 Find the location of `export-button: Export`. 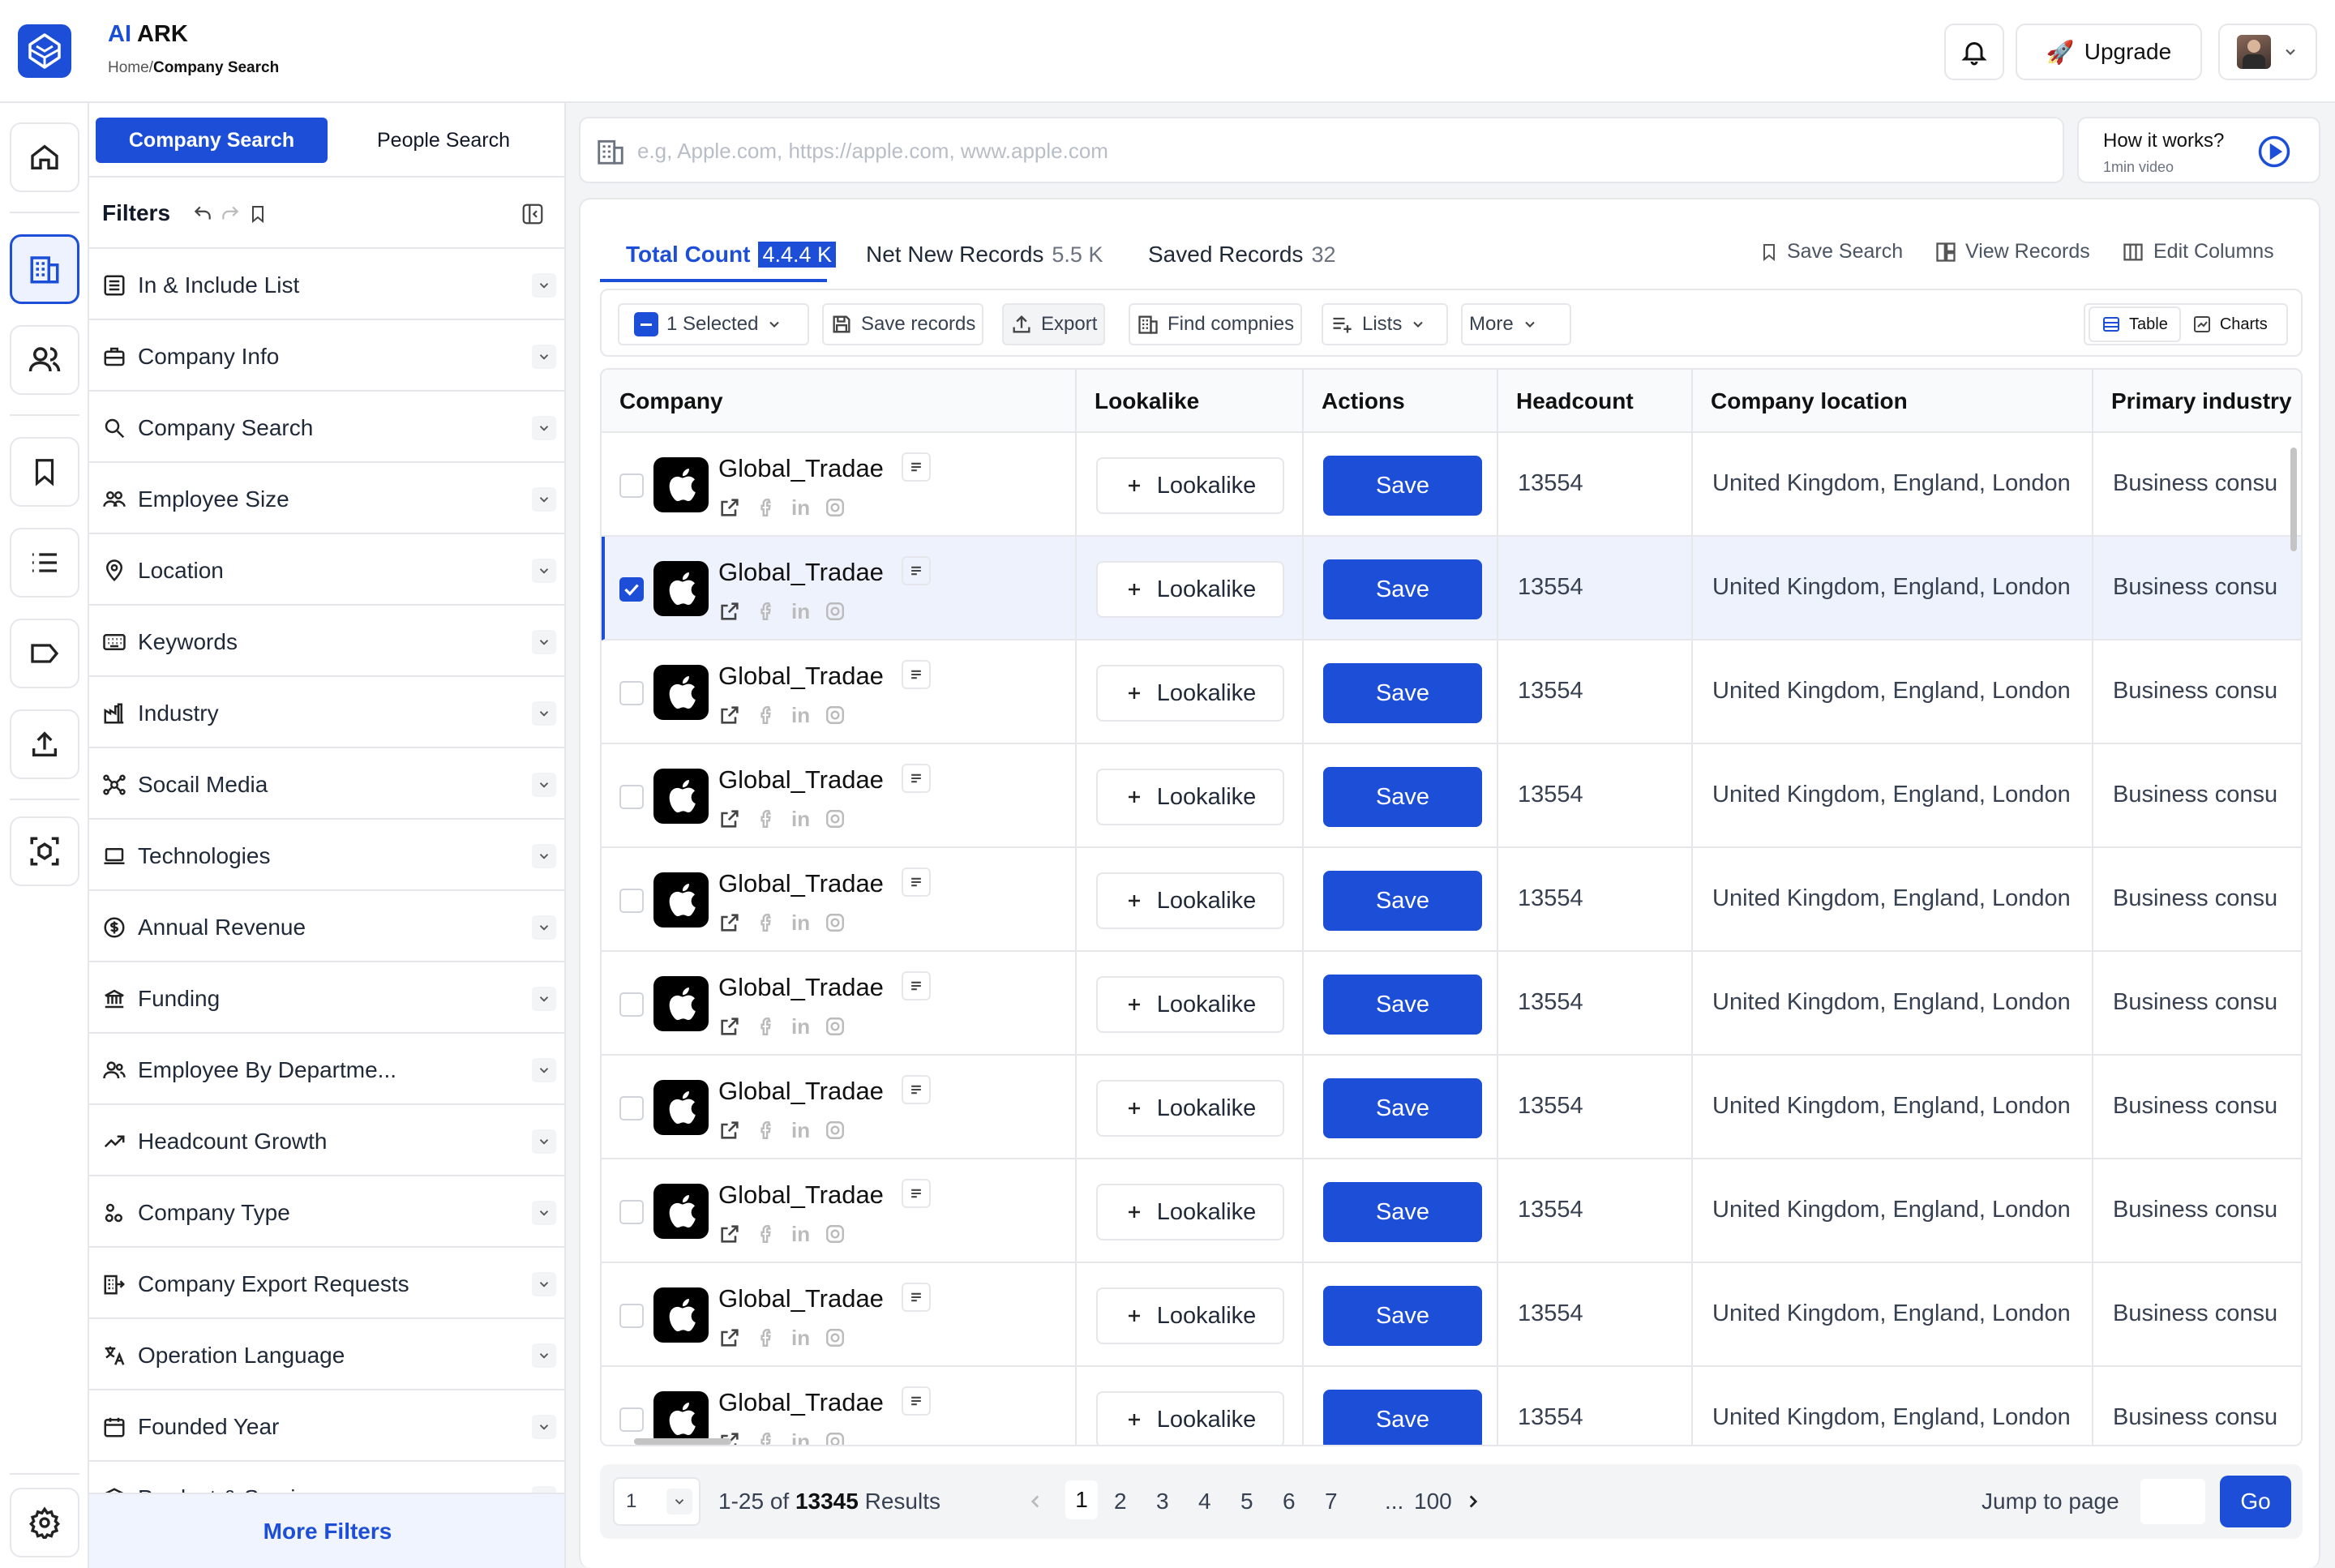

export-button: Export is located at coordinates (1054, 324).